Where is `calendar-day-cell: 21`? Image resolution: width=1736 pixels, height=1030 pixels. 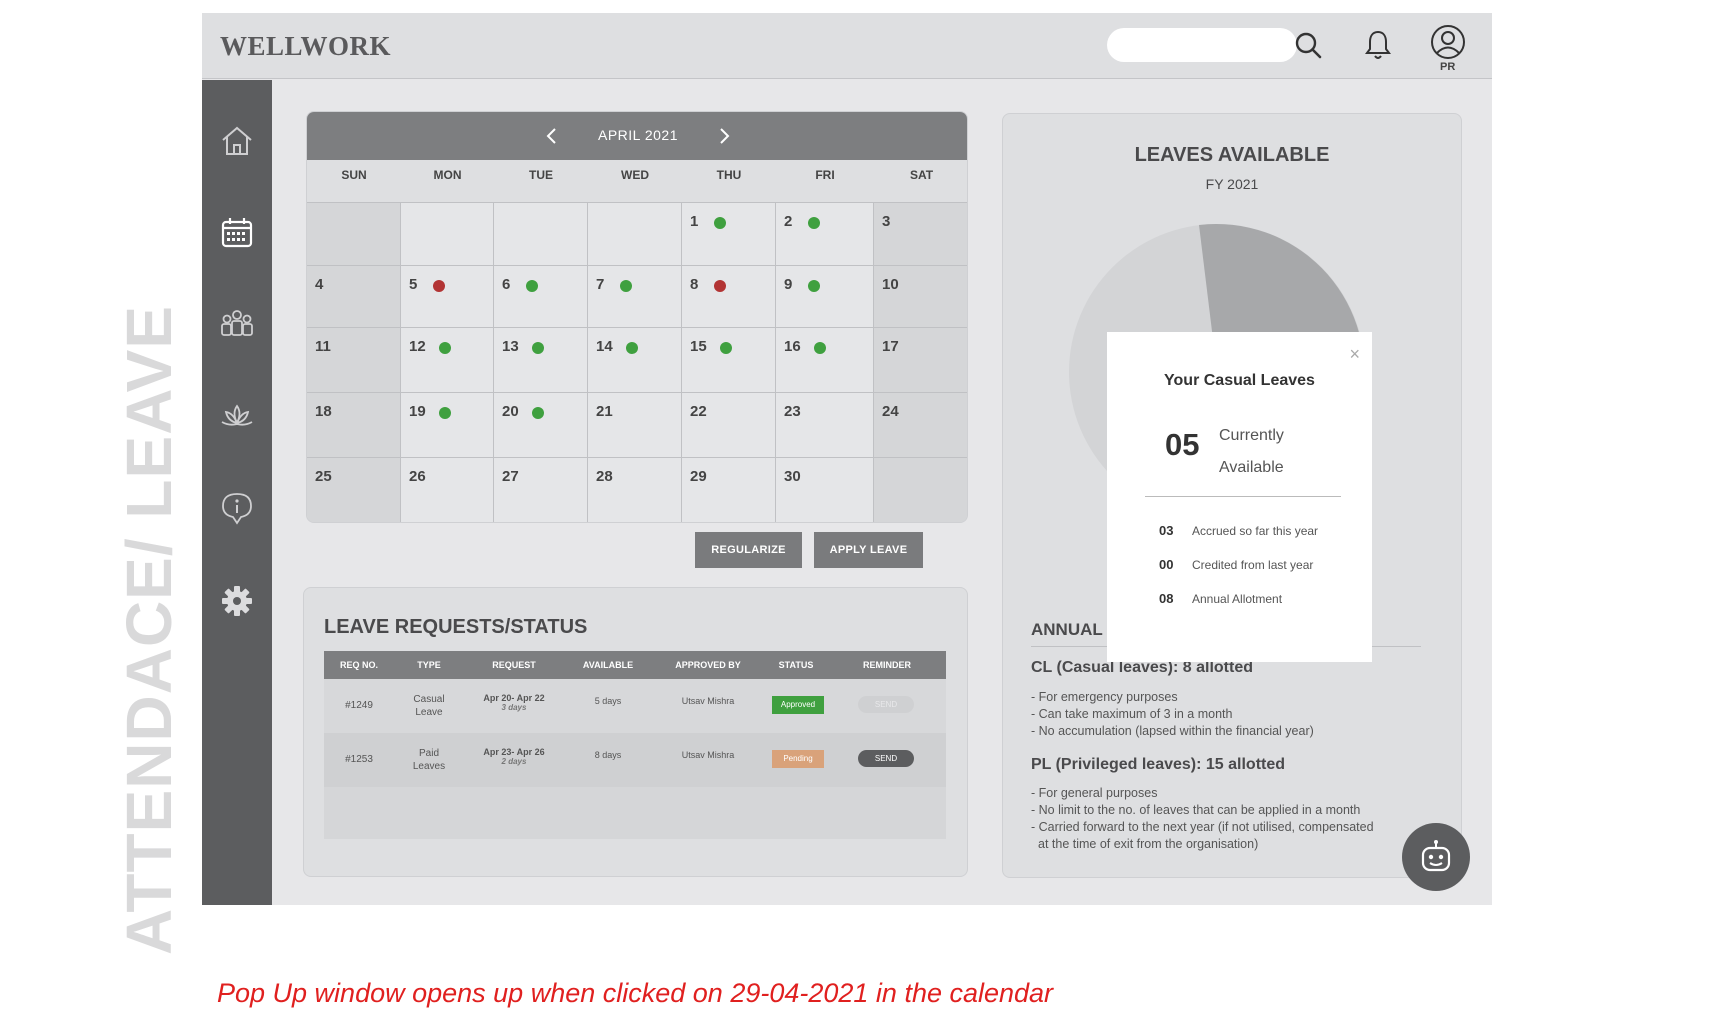
calendar-day-cell: 21 is located at coordinates (635, 424).